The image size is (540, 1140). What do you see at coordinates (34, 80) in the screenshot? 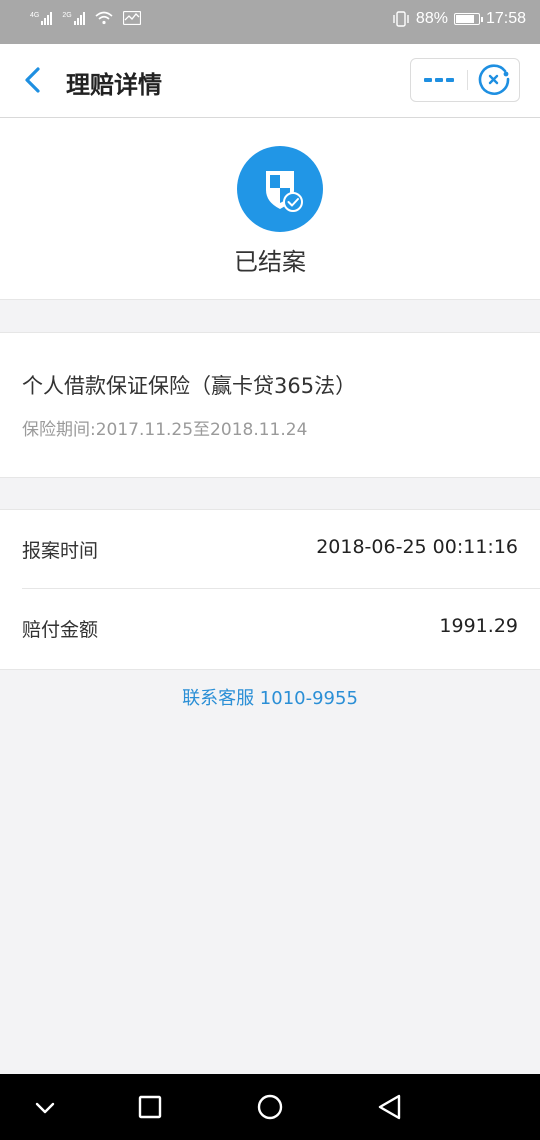
I see `chevron-left-icon` at bounding box center [34, 80].